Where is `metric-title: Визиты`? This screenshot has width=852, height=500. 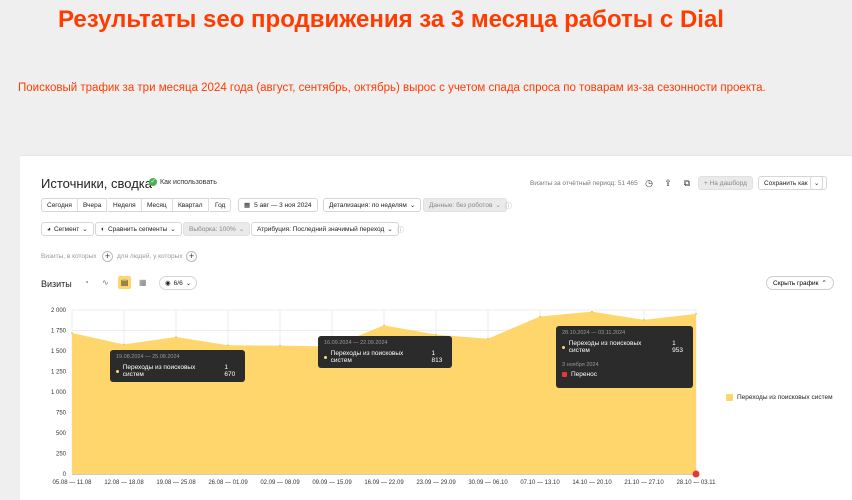 metric-title: Визиты is located at coordinates (56, 284).